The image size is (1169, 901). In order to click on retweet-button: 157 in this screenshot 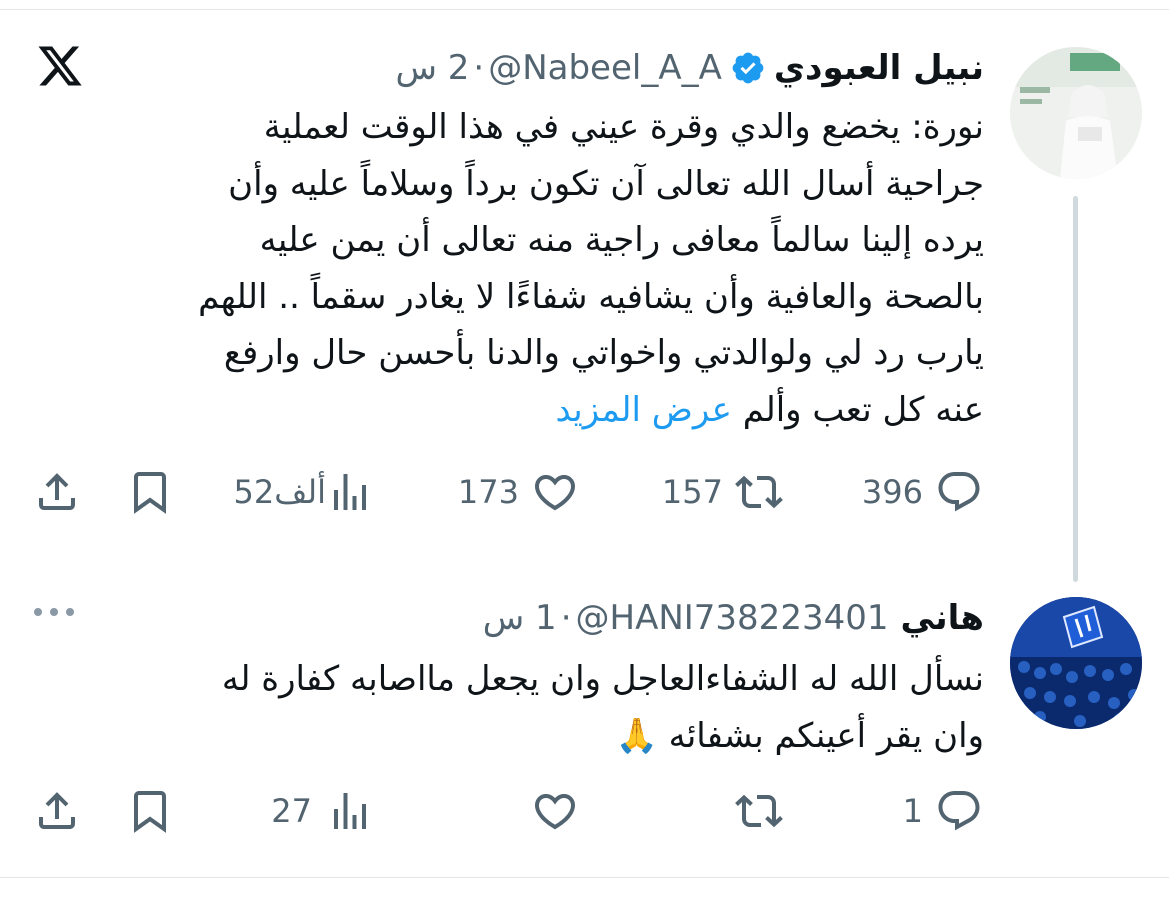, I will do `click(722, 492)`.